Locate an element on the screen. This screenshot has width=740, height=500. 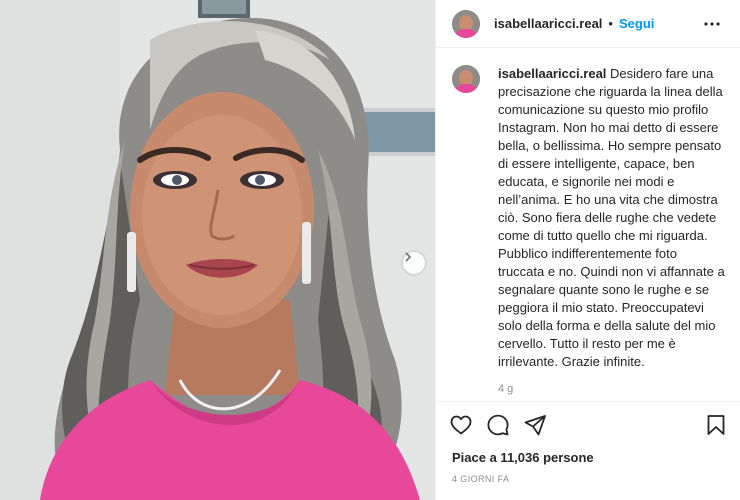
action-bar is located at coordinates (588, 425).